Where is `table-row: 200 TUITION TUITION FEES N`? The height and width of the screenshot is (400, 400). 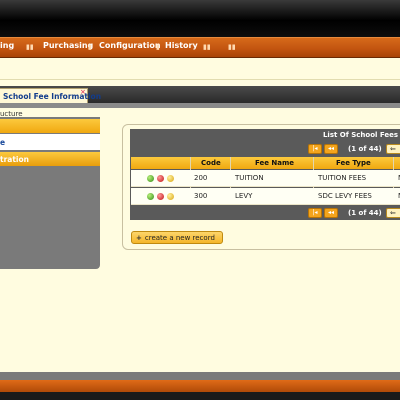 table-row: 200 TUITION TUITION FEES N is located at coordinates (265, 178).